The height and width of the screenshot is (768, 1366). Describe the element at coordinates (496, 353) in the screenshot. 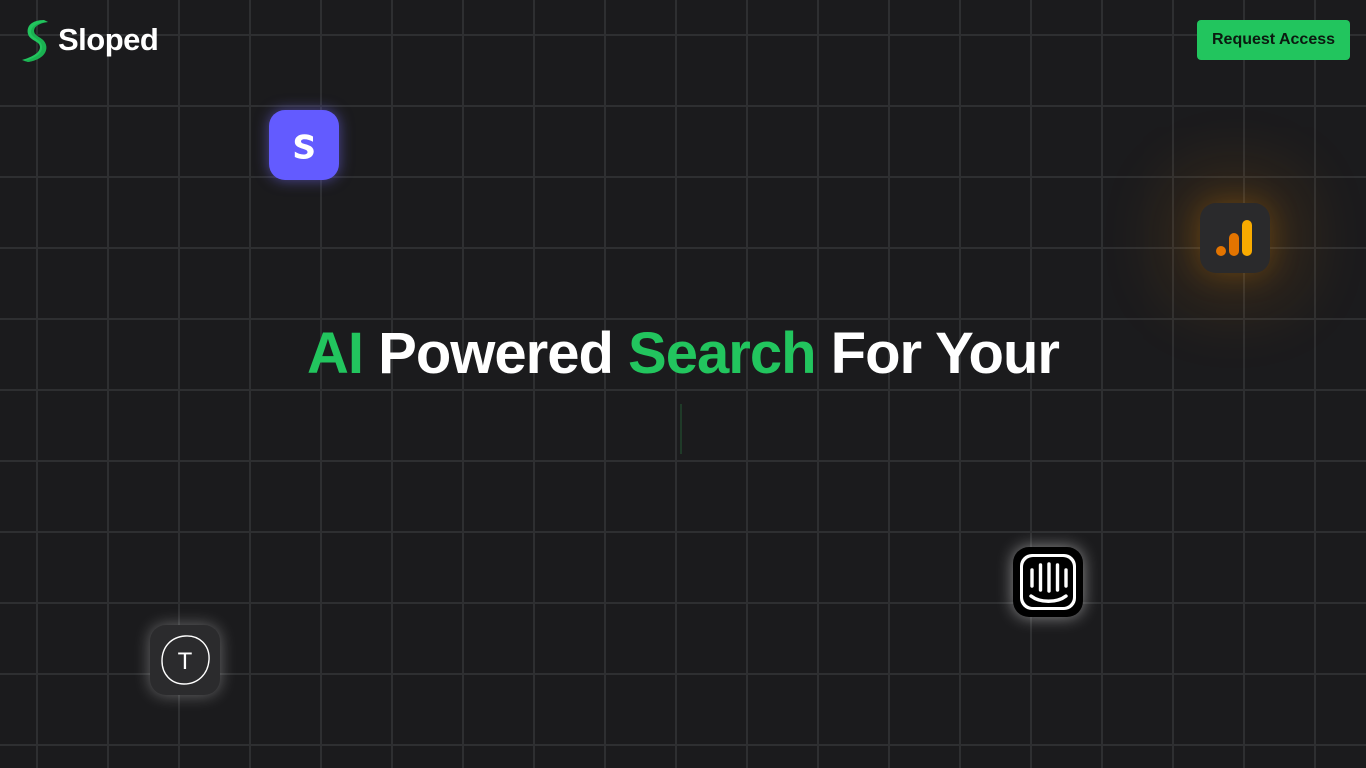

I see `hero-word-powered: Powered` at that location.